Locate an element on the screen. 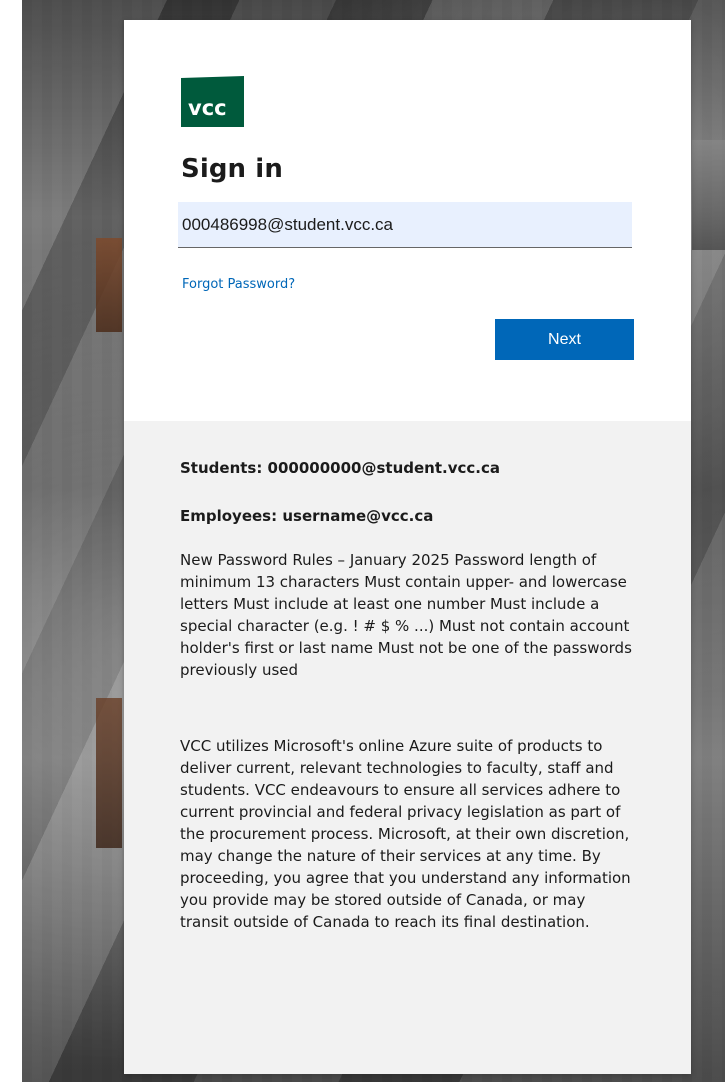  forgot-password-link: Forgot Password? is located at coordinates (238, 284).